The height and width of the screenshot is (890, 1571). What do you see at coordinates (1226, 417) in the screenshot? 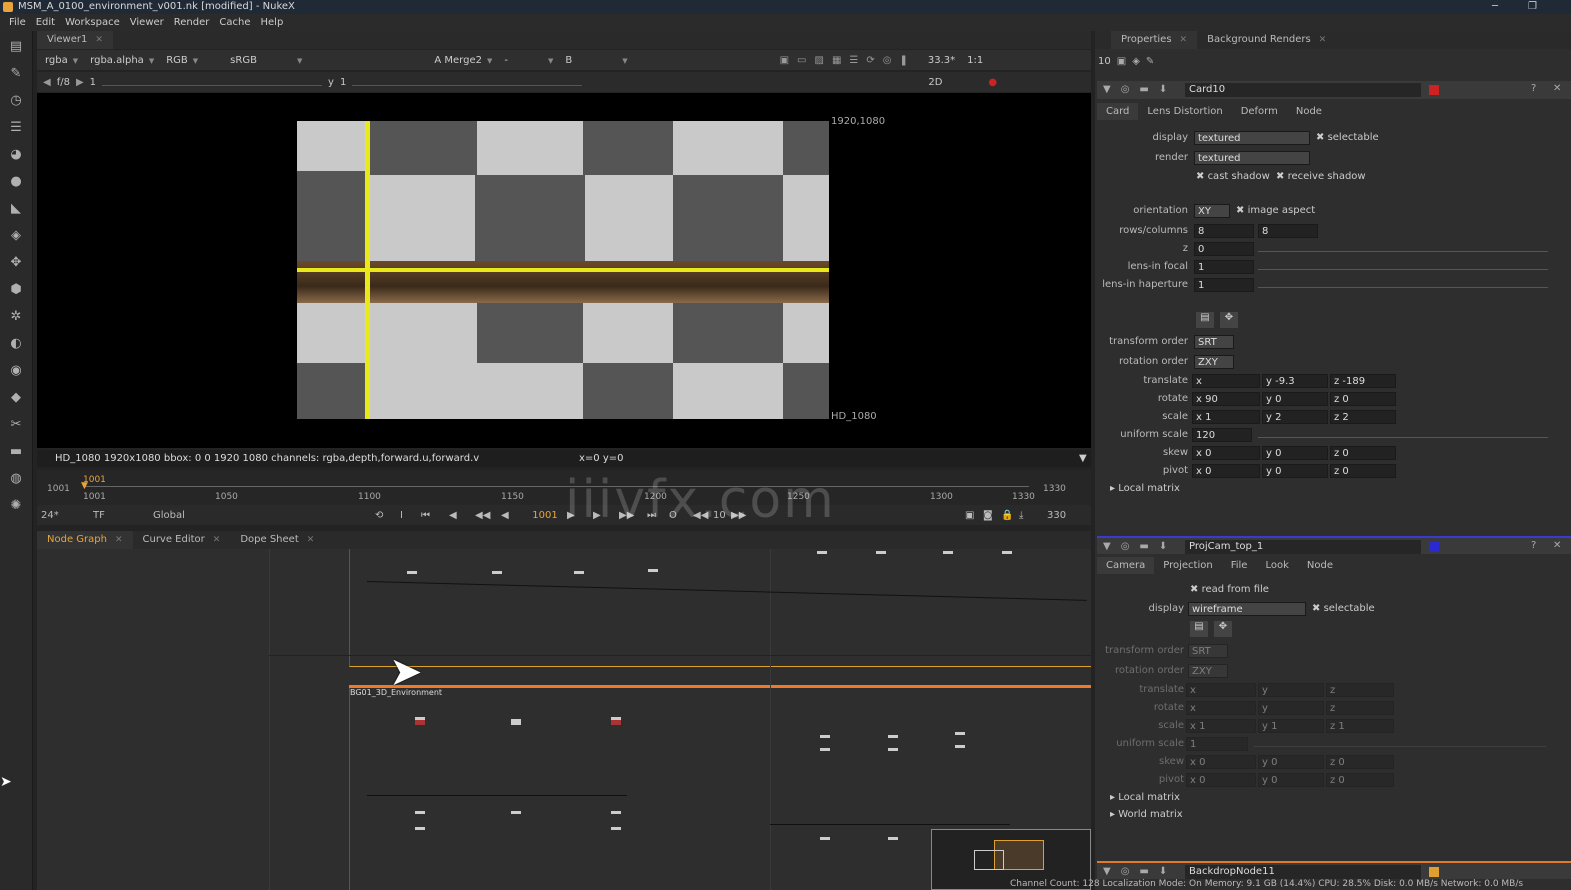
I see `scale-x-field: x 1` at bounding box center [1226, 417].